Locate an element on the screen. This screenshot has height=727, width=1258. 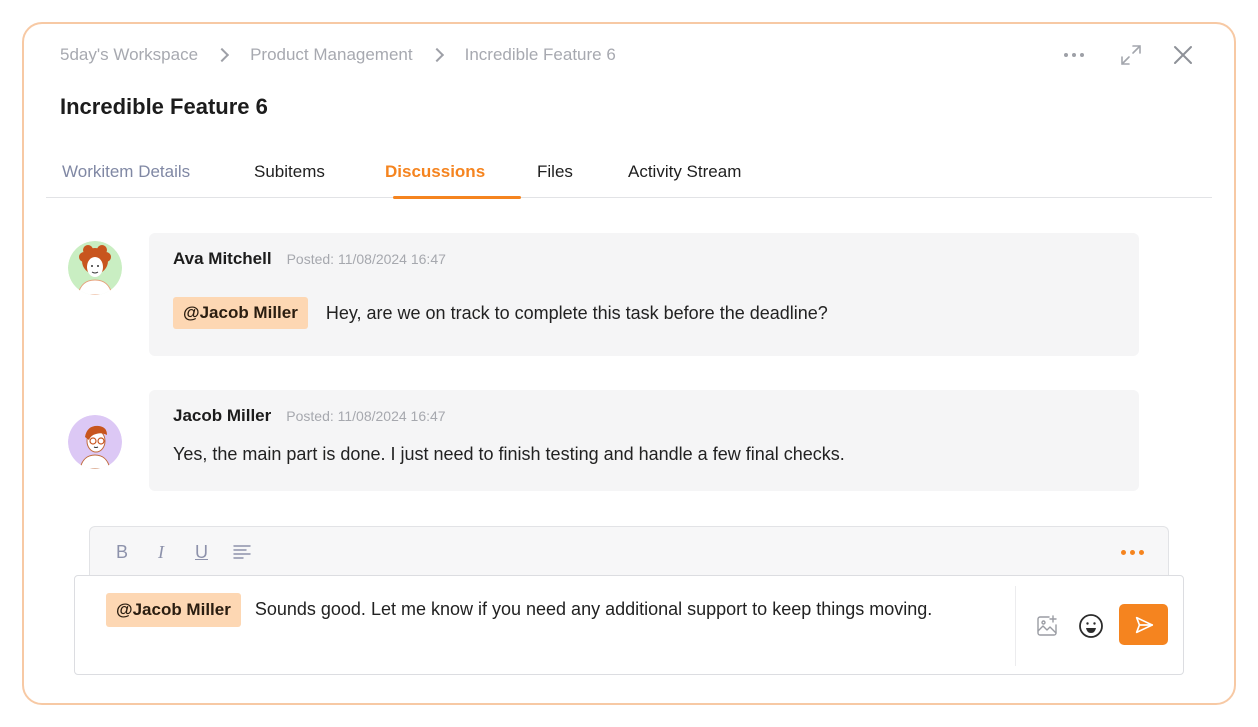
page-title: Incredible Feature 6 is located at coordinates (164, 106).